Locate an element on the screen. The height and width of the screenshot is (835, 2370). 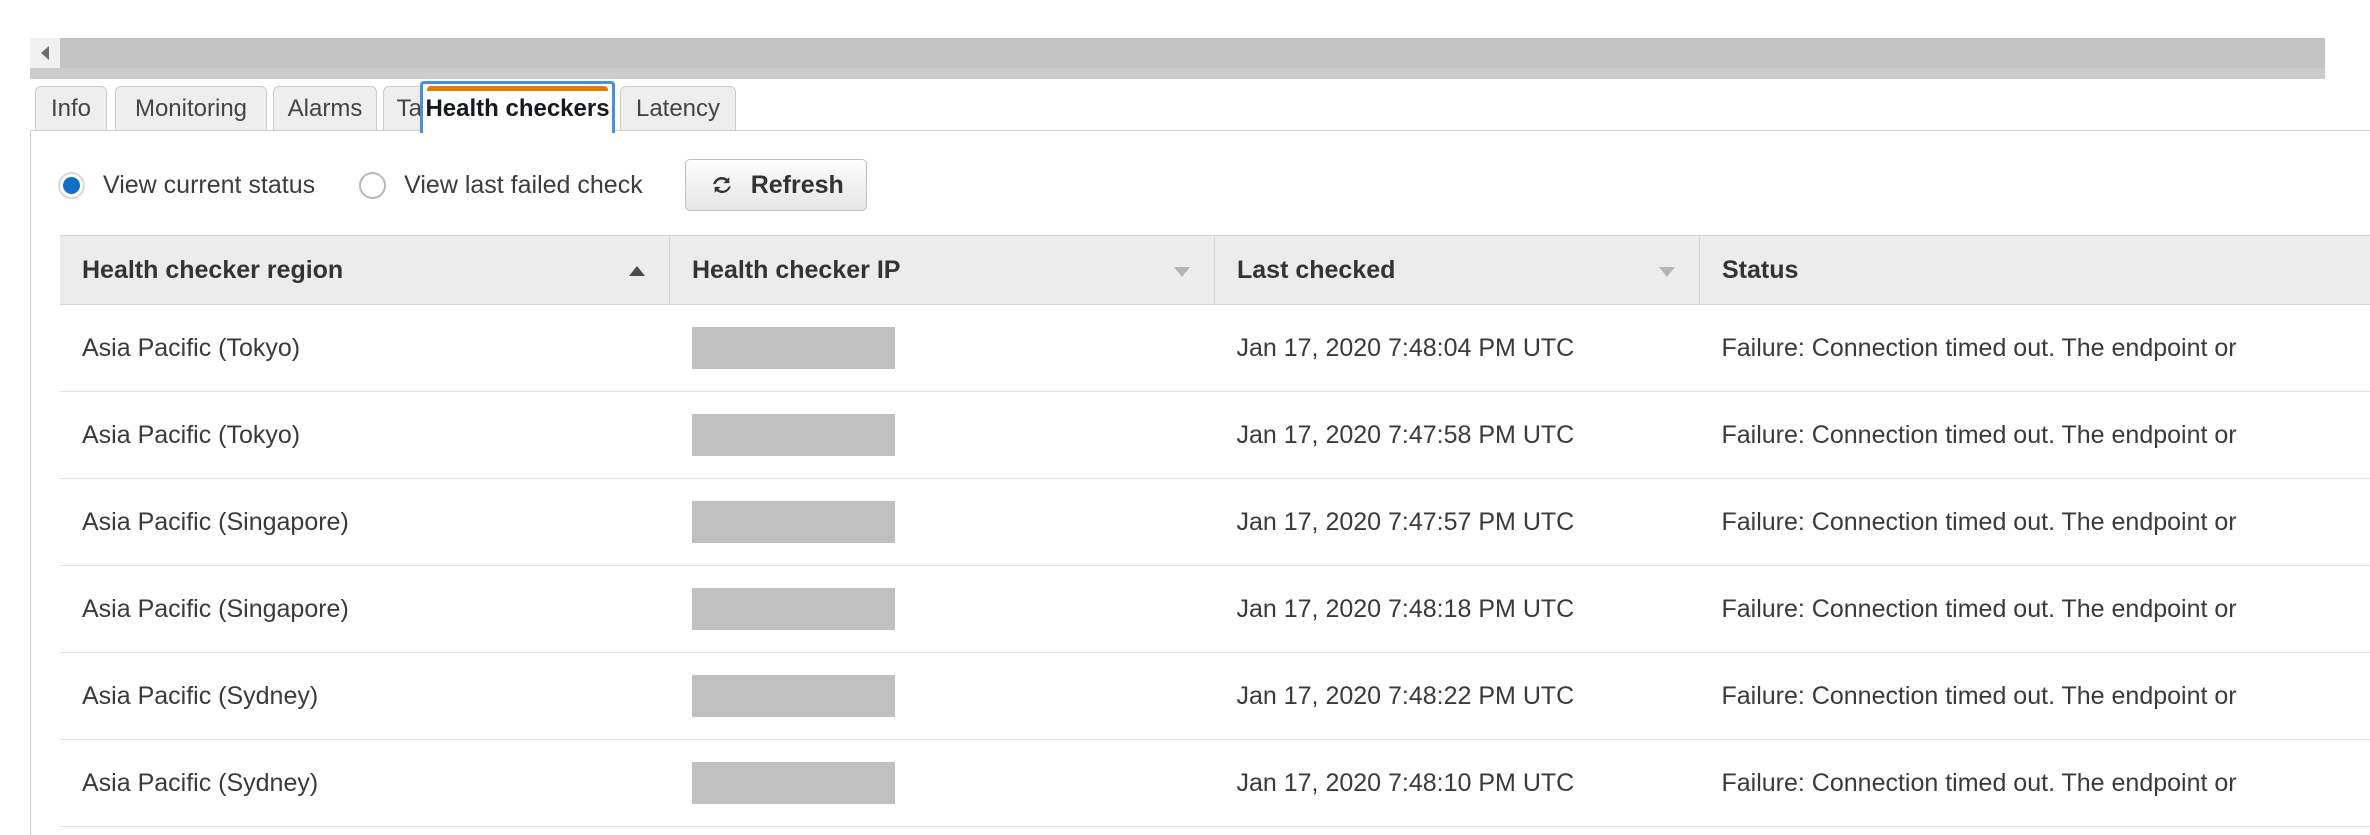
refresh-button-label: Refresh is located at coordinates (797, 184).